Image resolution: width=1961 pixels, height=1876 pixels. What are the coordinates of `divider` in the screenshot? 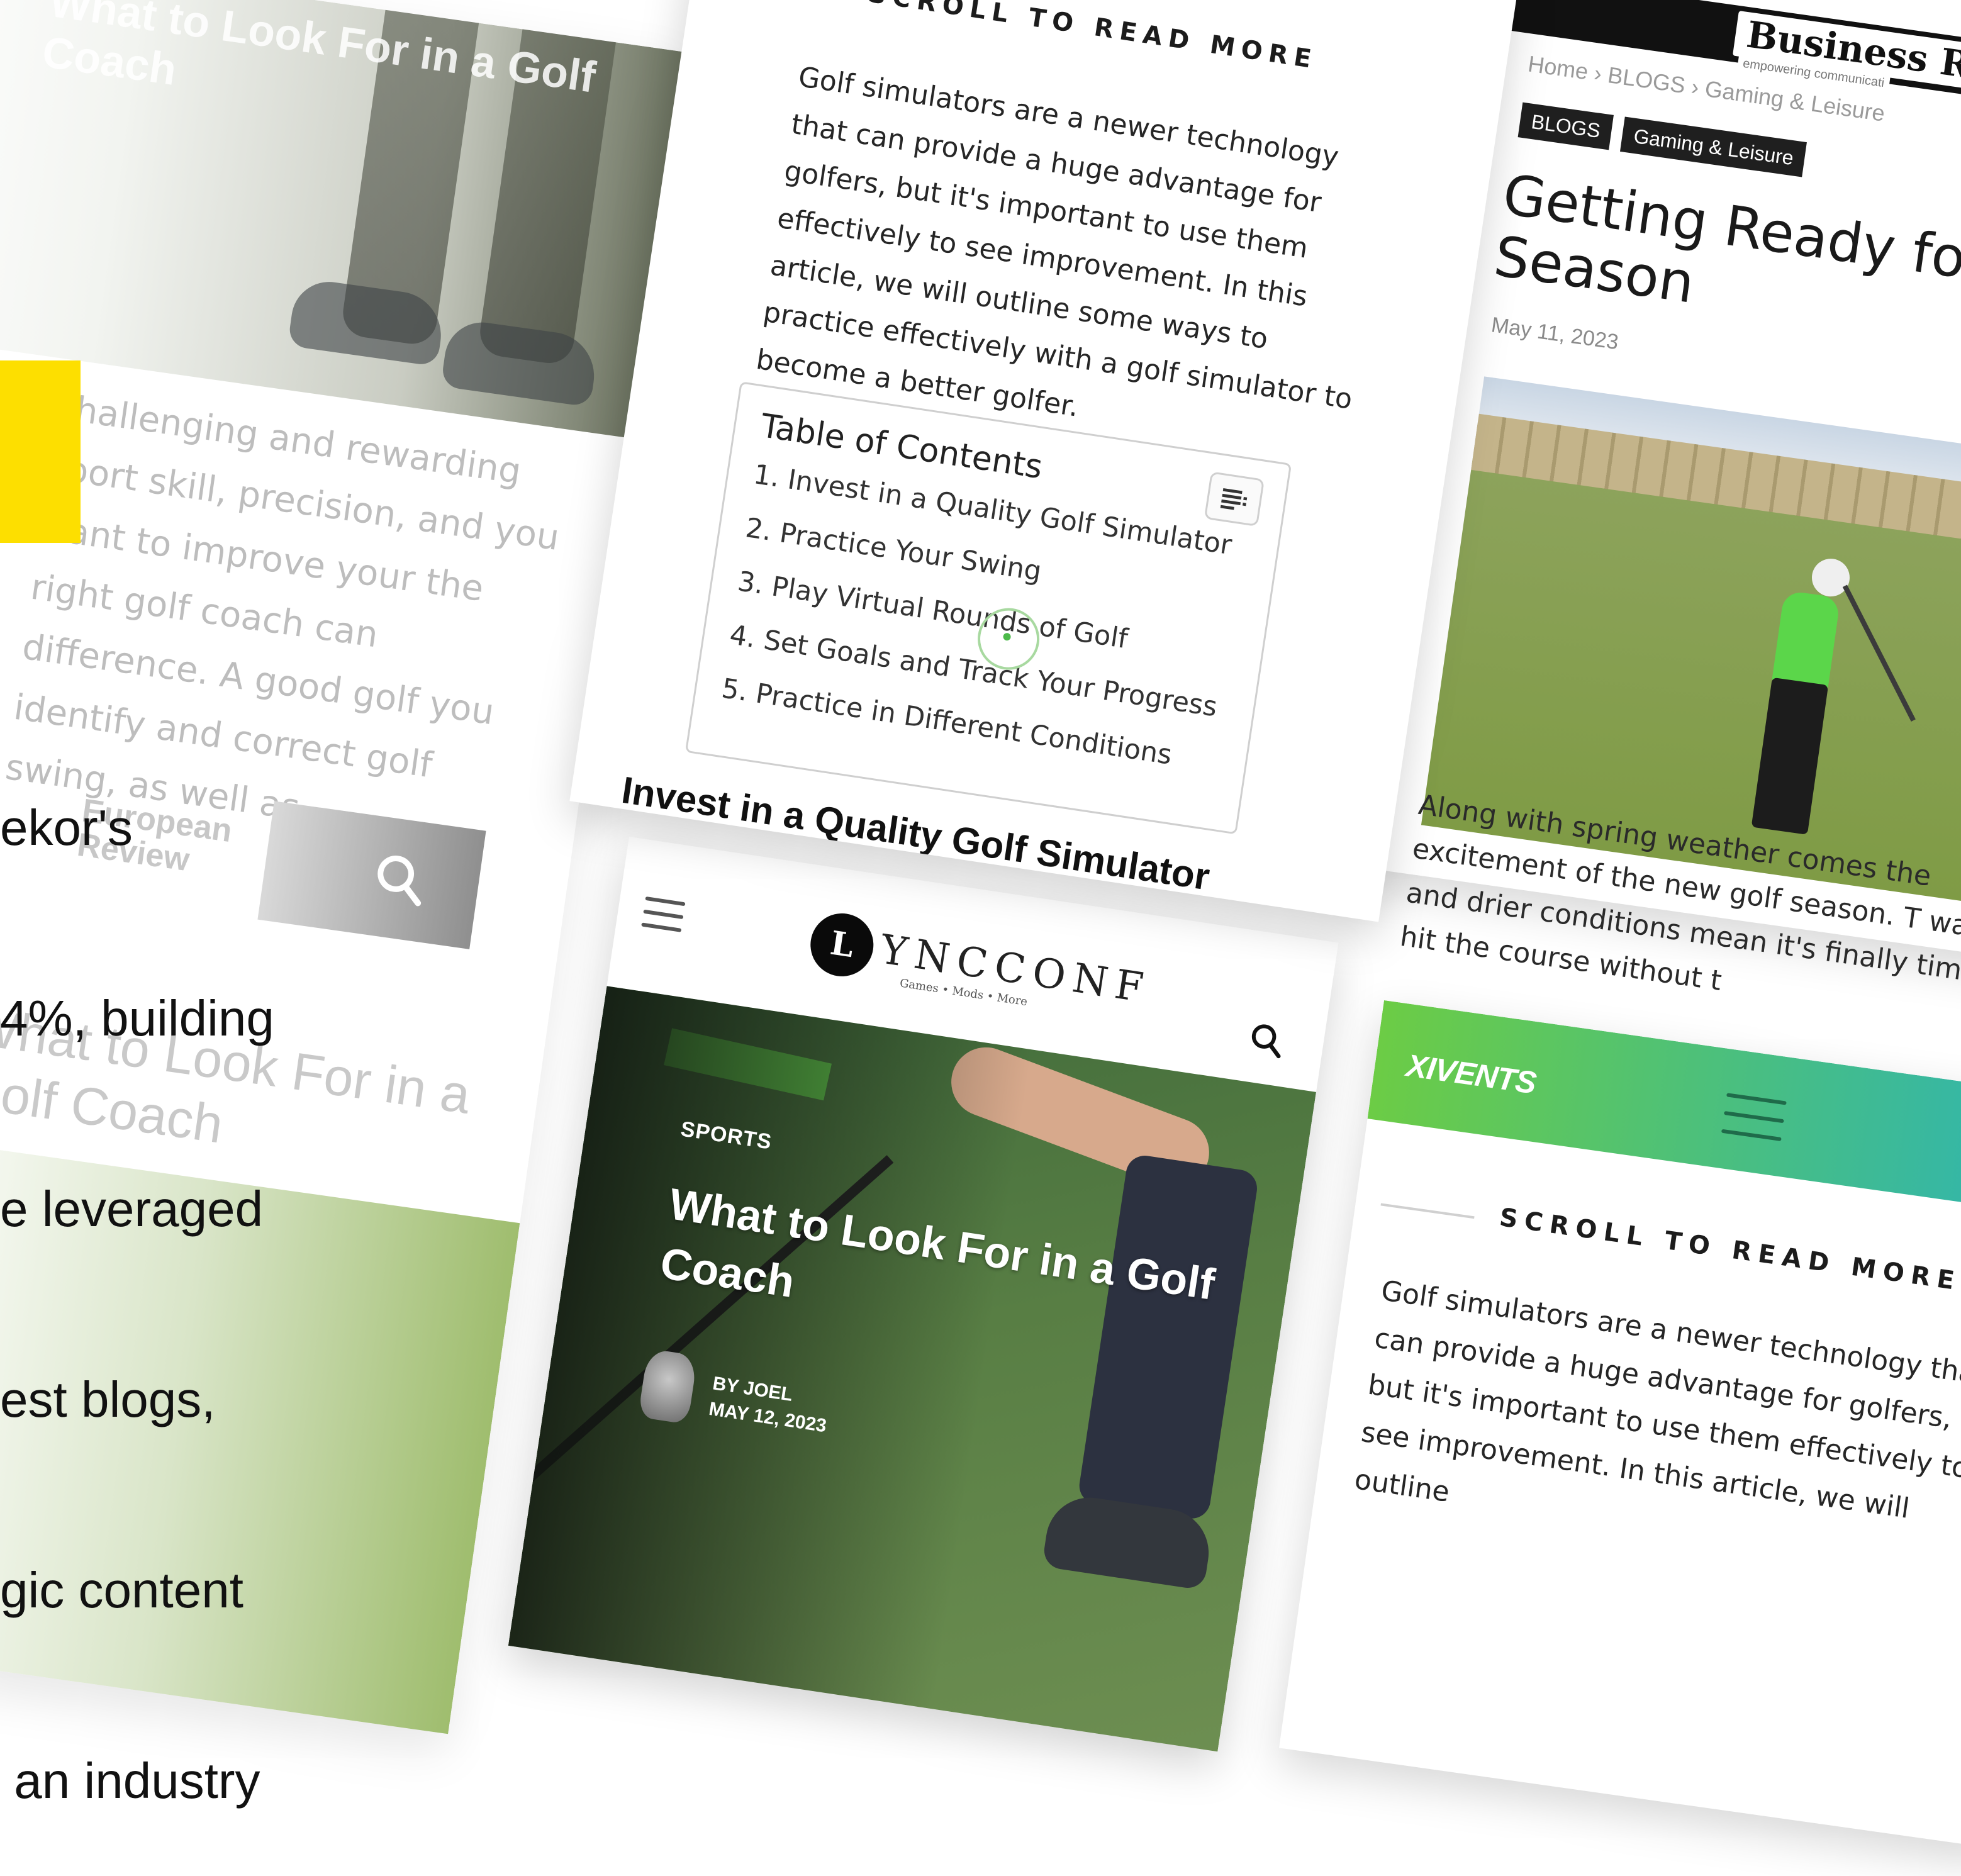 It's located at (1427, 1211).